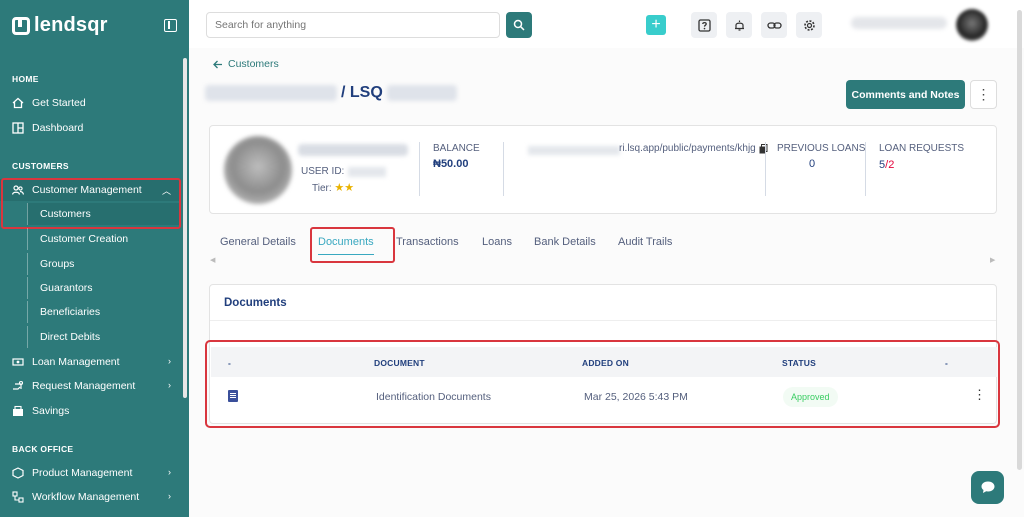 This screenshot has width=1024, height=517. Describe the element at coordinates (353, 25) in the screenshot. I see `search-input` at that location.